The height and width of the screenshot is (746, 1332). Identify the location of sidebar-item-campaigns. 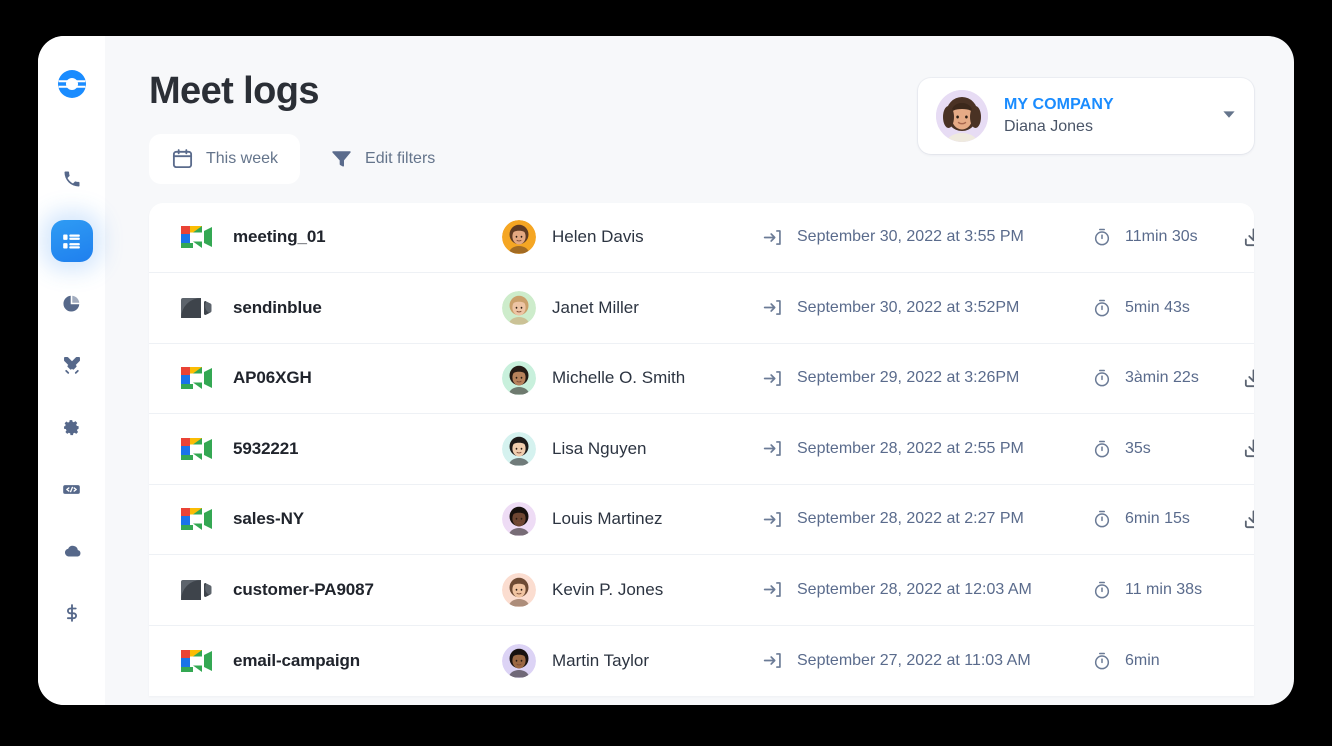
(72, 365).